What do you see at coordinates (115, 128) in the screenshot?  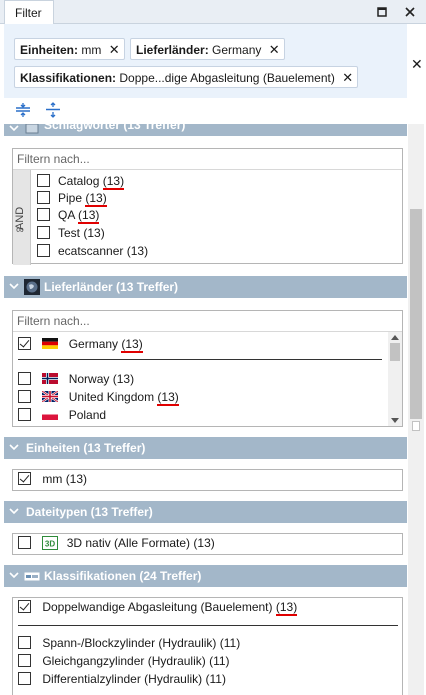 I see `section-title: Schlagwörter (13 Treffer)` at bounding box center [115, 128].